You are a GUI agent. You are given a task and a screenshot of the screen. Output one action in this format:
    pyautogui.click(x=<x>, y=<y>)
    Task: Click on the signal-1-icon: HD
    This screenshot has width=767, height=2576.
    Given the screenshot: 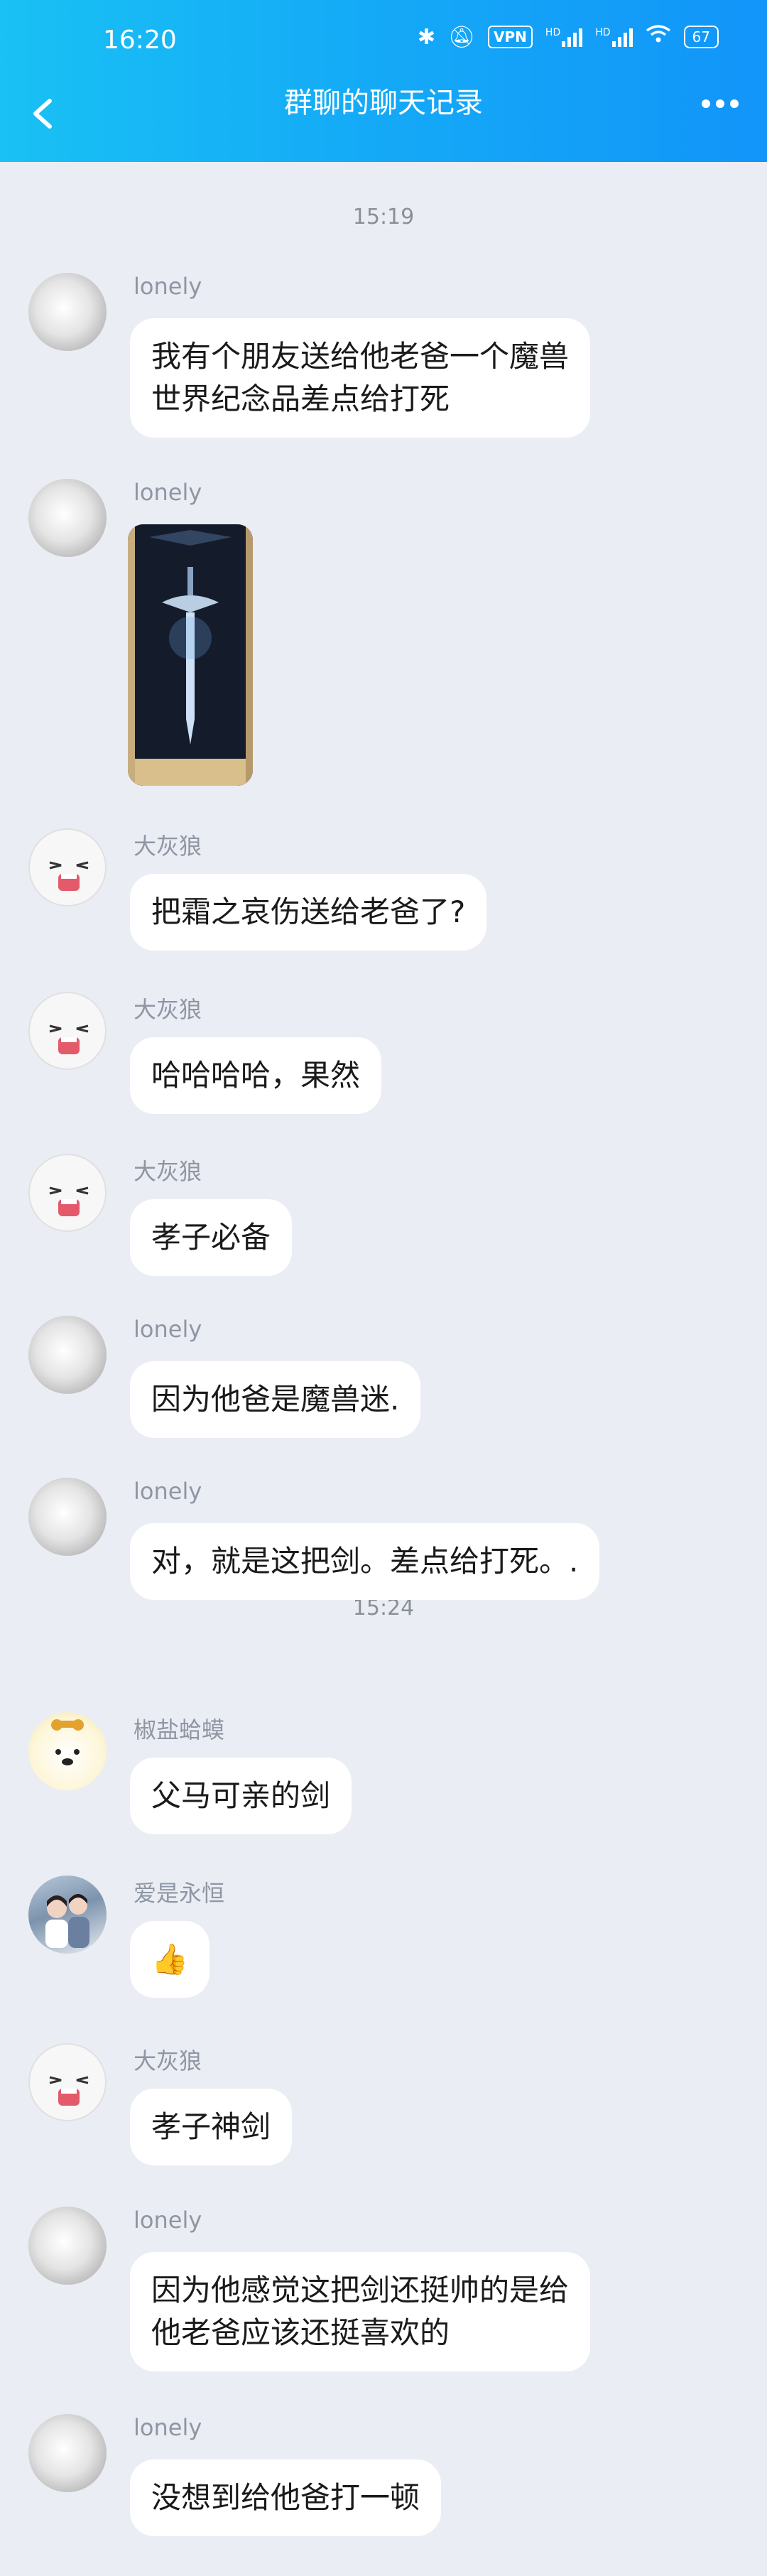 What is the action you would take?
    pyautogui.click(x=564, y=37)
    